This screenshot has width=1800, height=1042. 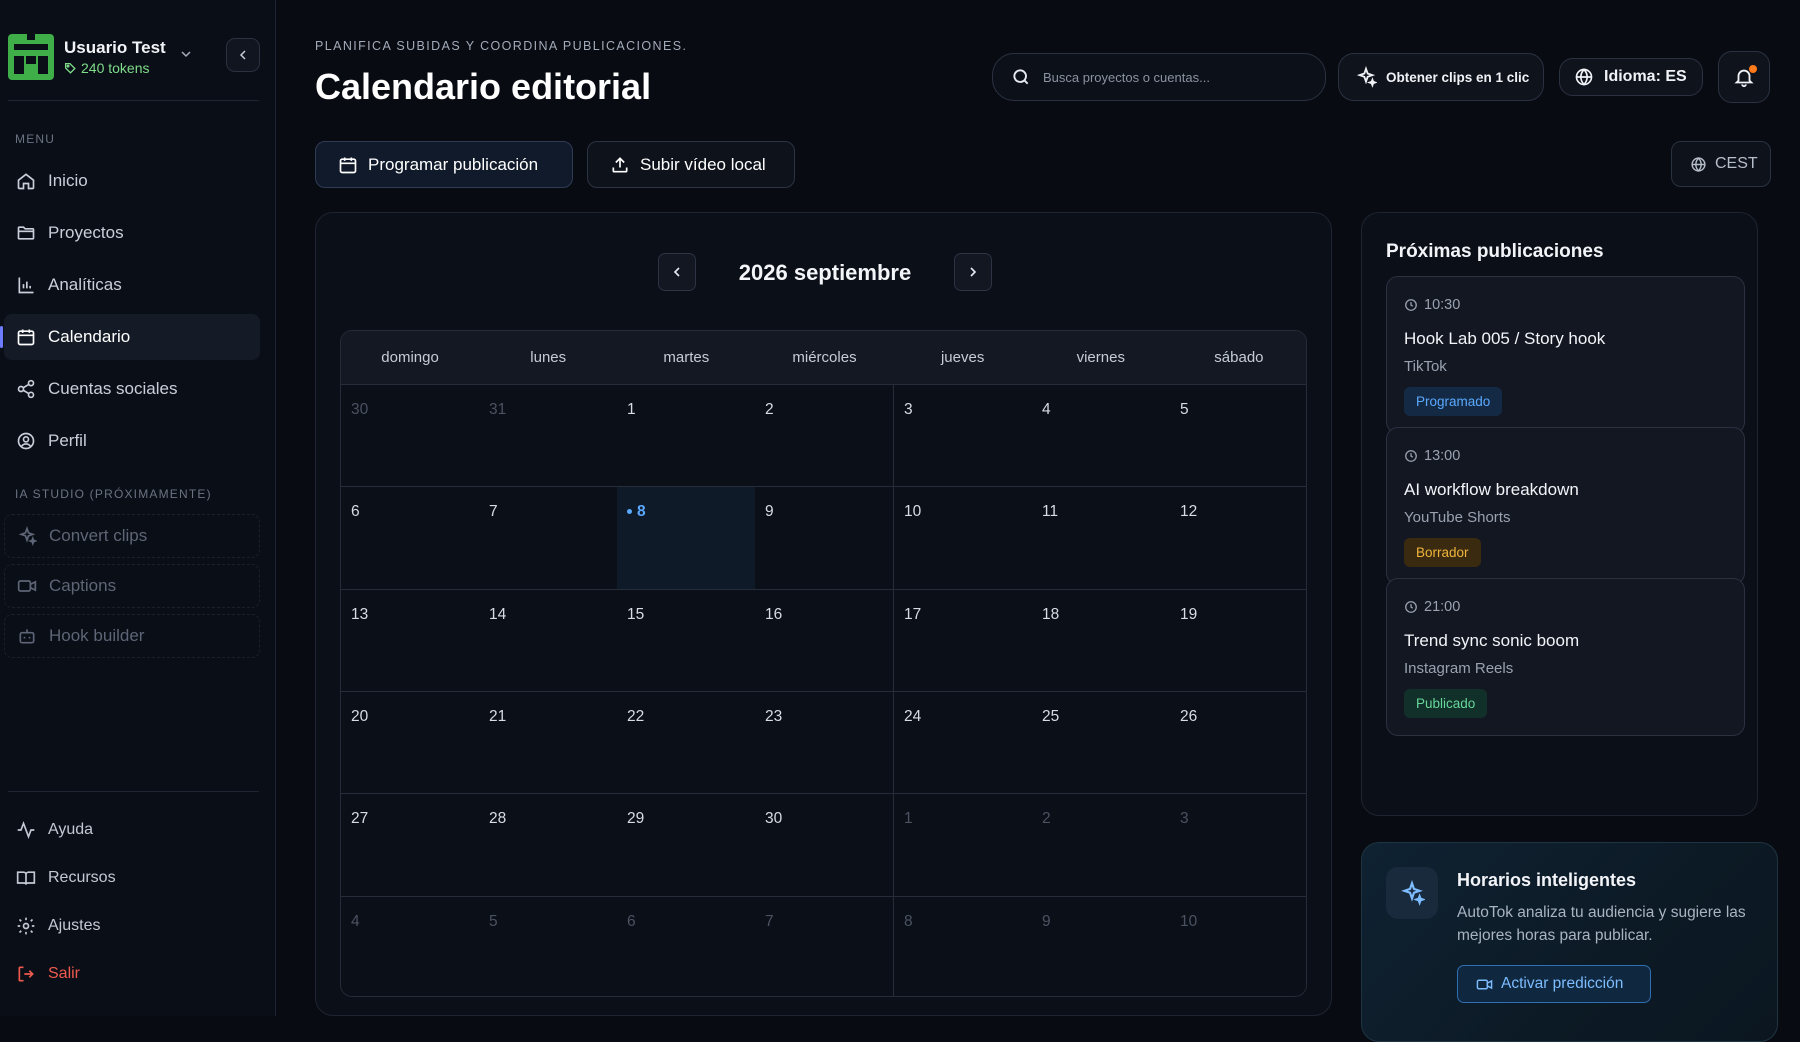 I want to click on current-month-label: 2026 septiembre, so click(x=825, y=273).